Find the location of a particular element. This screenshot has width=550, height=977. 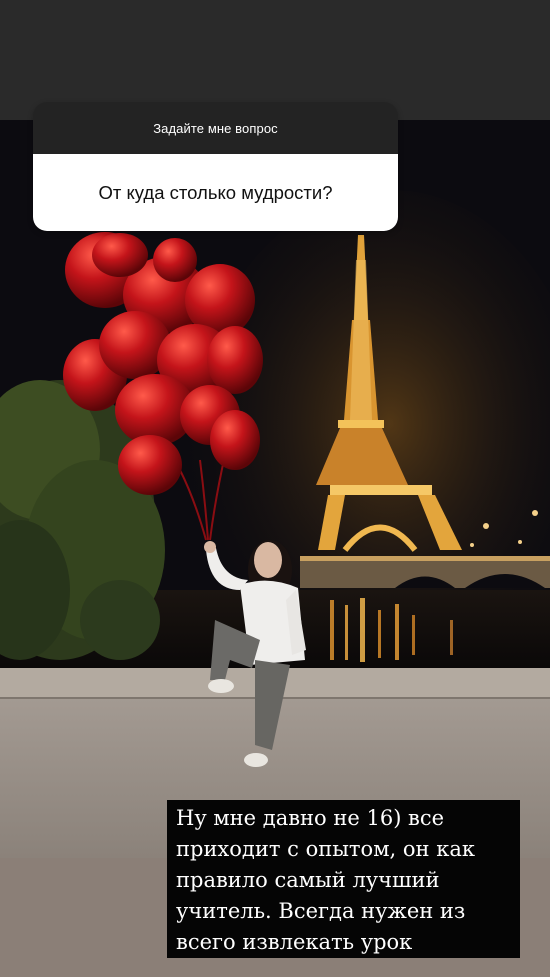

question-sticker-prompt: Задайте мне вопрос is located at coordinates (215, 128).